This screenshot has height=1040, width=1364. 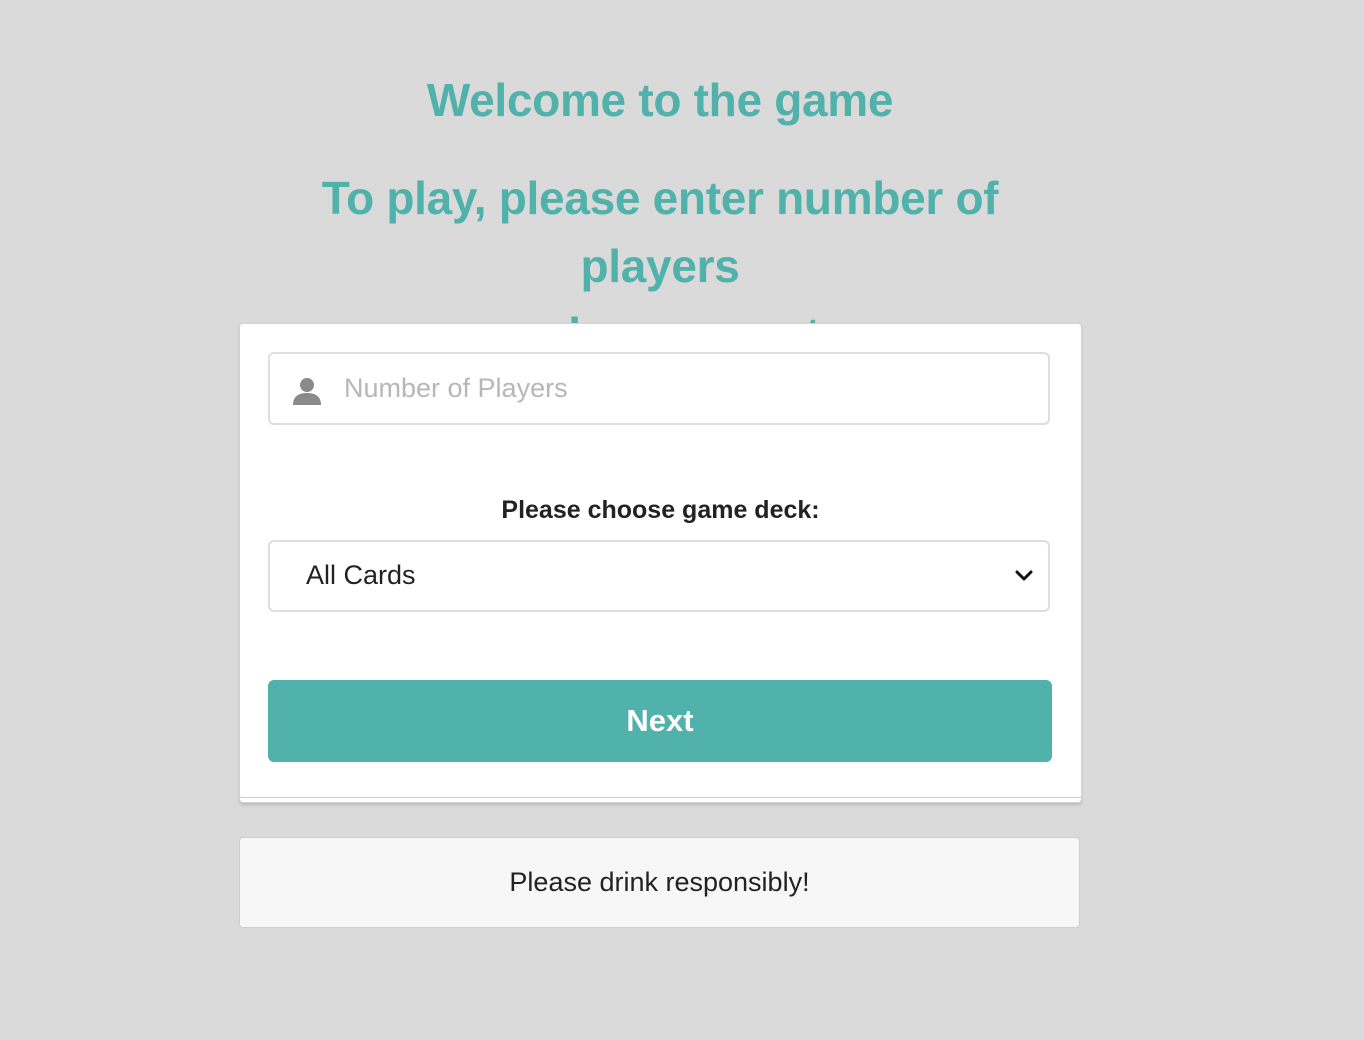 I want to click on deck-label: Please choose game deck:, so click(x=660, y=510).